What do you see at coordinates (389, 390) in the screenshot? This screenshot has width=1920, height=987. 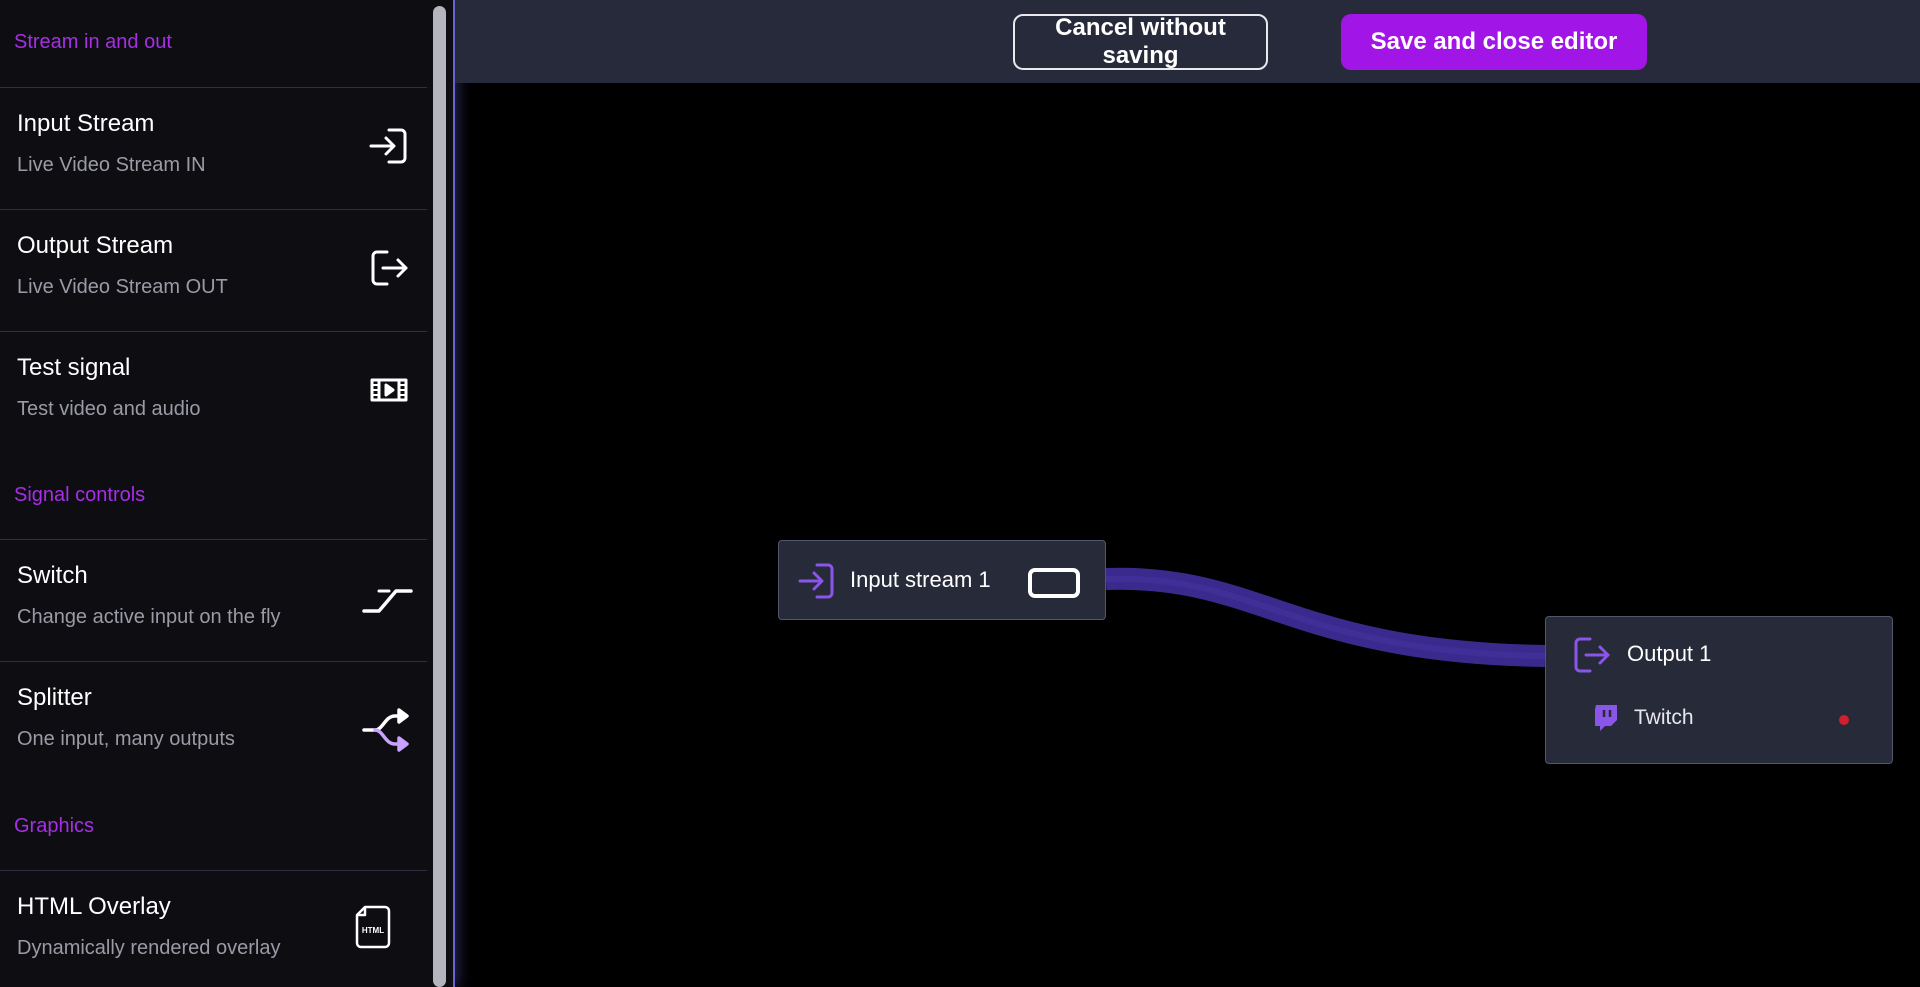 I see `film-icon` at bounding box center [389, 390].